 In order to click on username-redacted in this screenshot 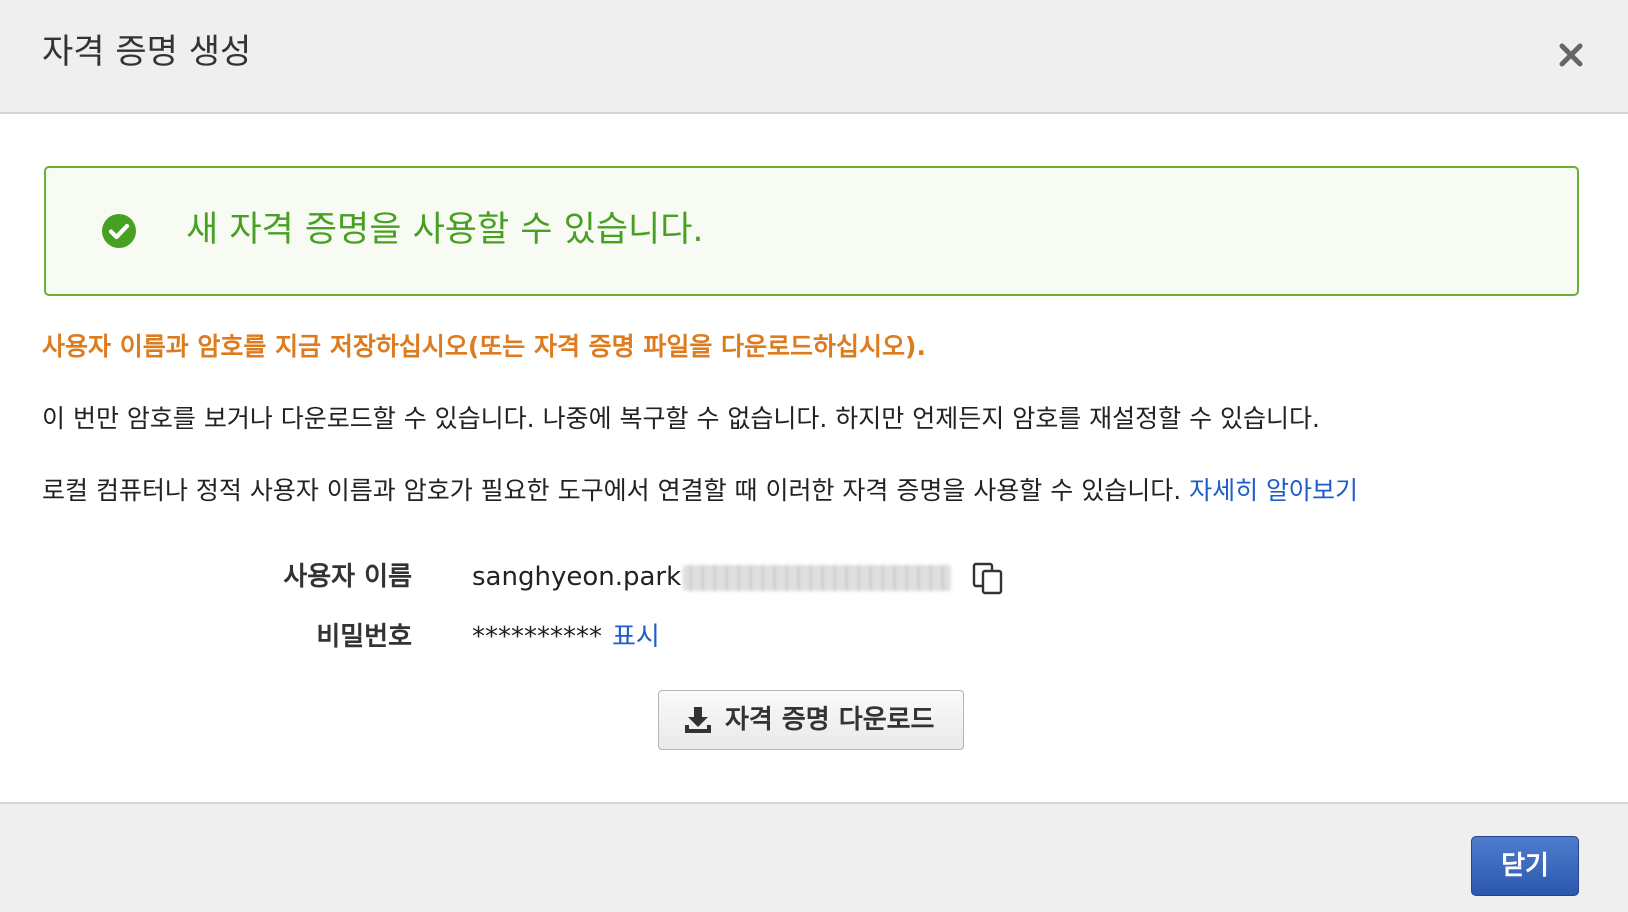, I will do `click(817, 577)`.